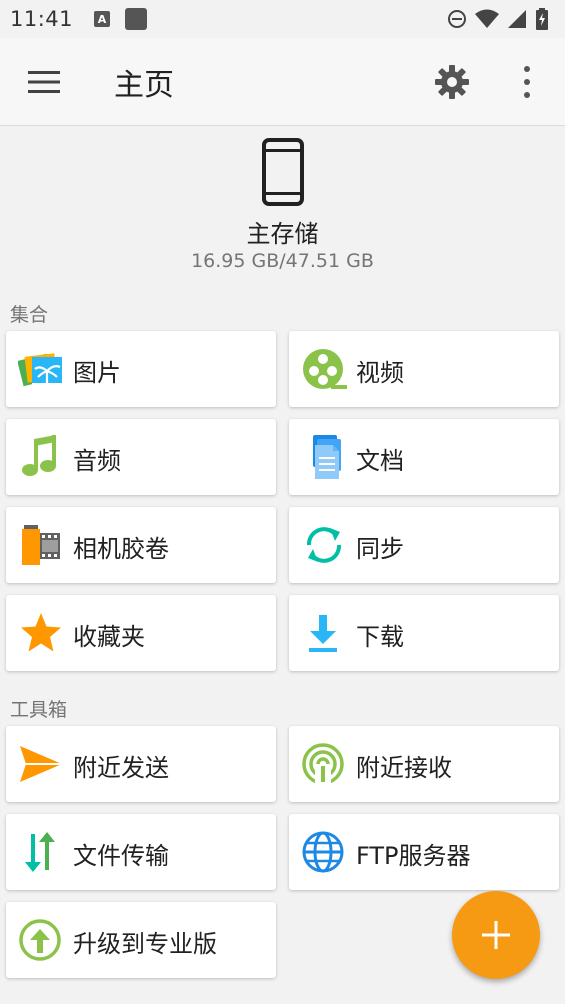  What do you see at coordinates (324, 545) in the screenshot?
I see `sync-icon` at bounding box center [324, 545].